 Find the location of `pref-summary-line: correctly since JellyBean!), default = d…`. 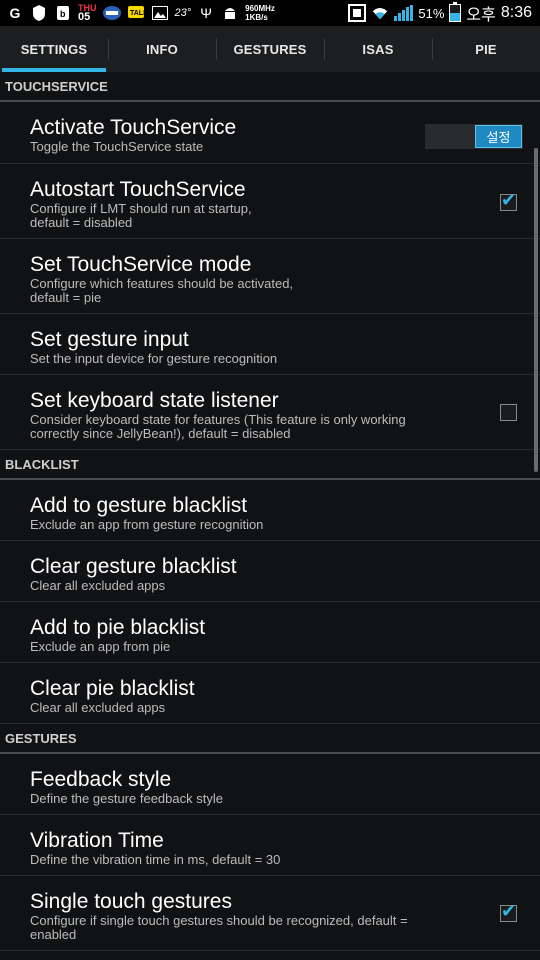

pref-summary-line: correctly since JellyBean!), default = d… is located at coordinates (160, 433).